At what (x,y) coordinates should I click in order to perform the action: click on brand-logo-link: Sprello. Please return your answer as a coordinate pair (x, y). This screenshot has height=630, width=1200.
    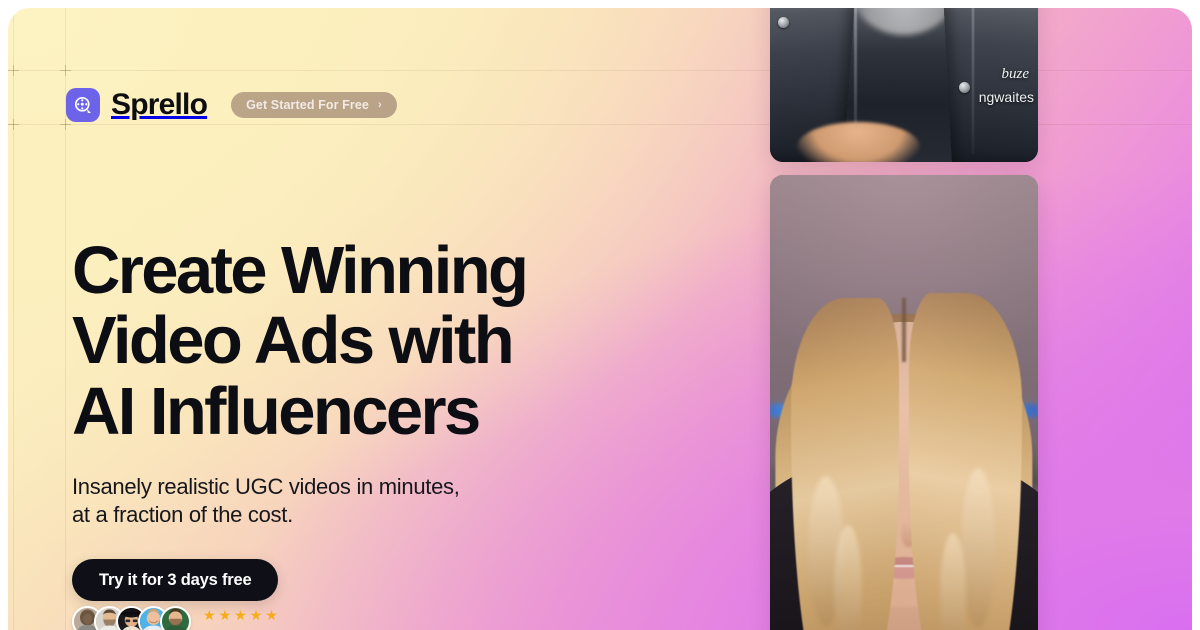
    Looking at the image, I should click on (137, 105).